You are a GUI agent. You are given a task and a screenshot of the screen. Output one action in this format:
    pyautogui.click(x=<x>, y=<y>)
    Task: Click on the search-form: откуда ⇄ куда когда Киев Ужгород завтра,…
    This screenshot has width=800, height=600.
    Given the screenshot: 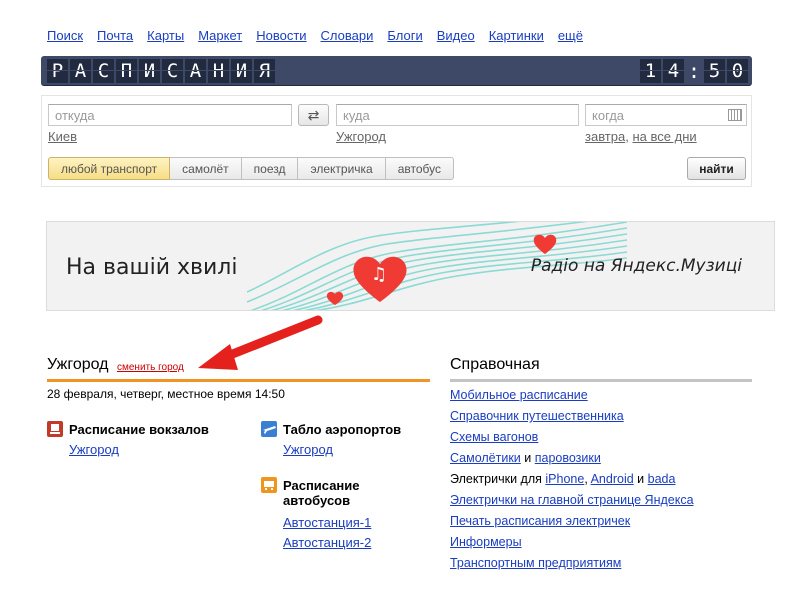 What is the action you would take?
    pyautogui.click(x=396, y=141)
    